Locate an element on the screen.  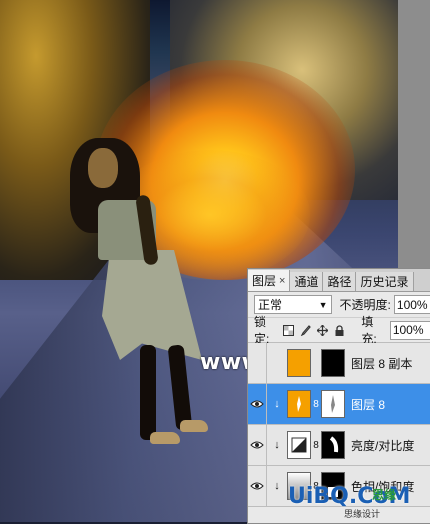
tab-paths-label: 路径 is located at coordinates (339, 282).